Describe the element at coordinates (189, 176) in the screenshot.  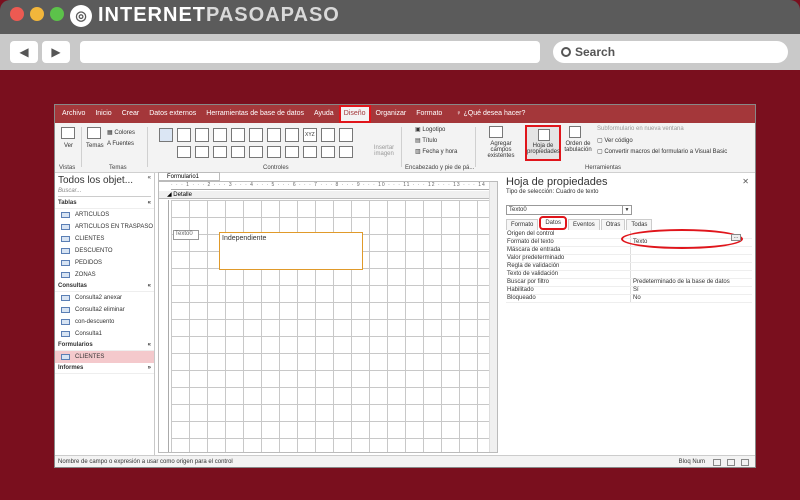
I see `form-document-tab: Formulario1` at that location.